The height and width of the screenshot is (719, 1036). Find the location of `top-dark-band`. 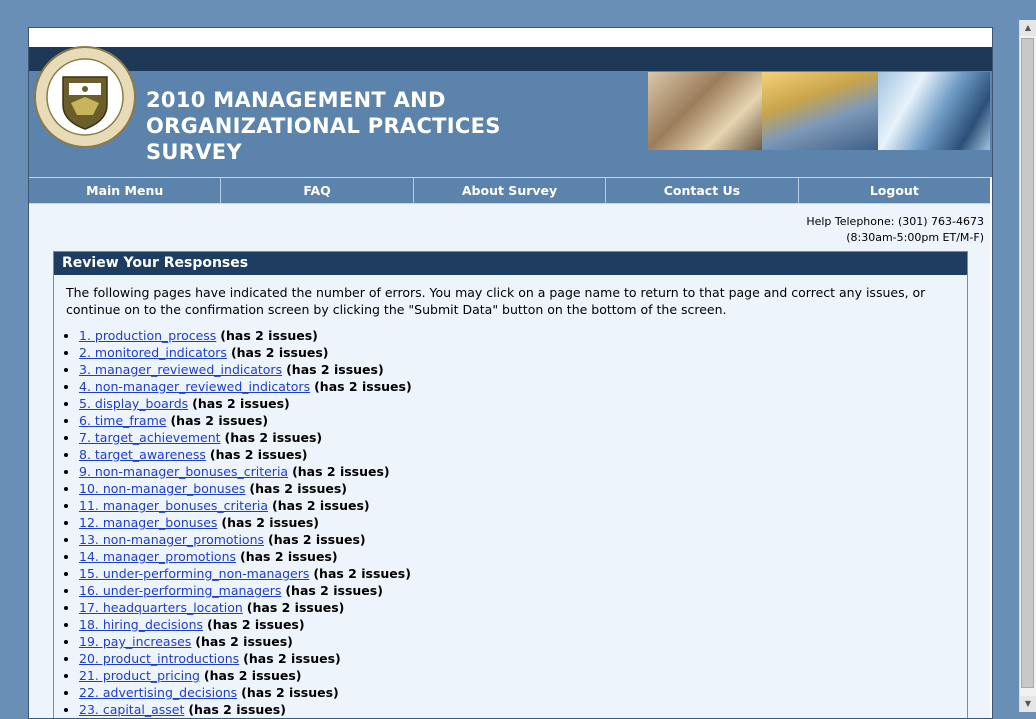

top-dark-band is located at coordinates (510, 59).